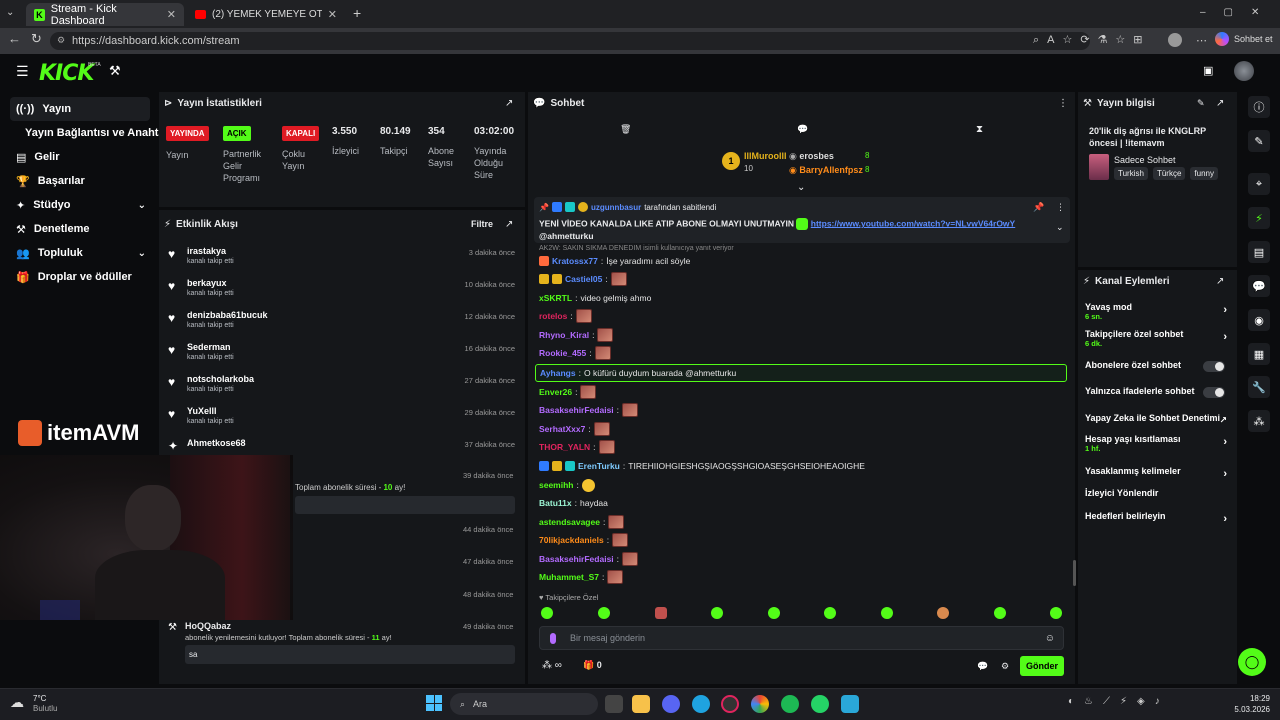 Image resolution: width=1280 pixels, height=720 pixels. What do you see at coordinates (801, 614) in the screenshot?
I see `emote-quick-bar` at bounding box center [801, 614].